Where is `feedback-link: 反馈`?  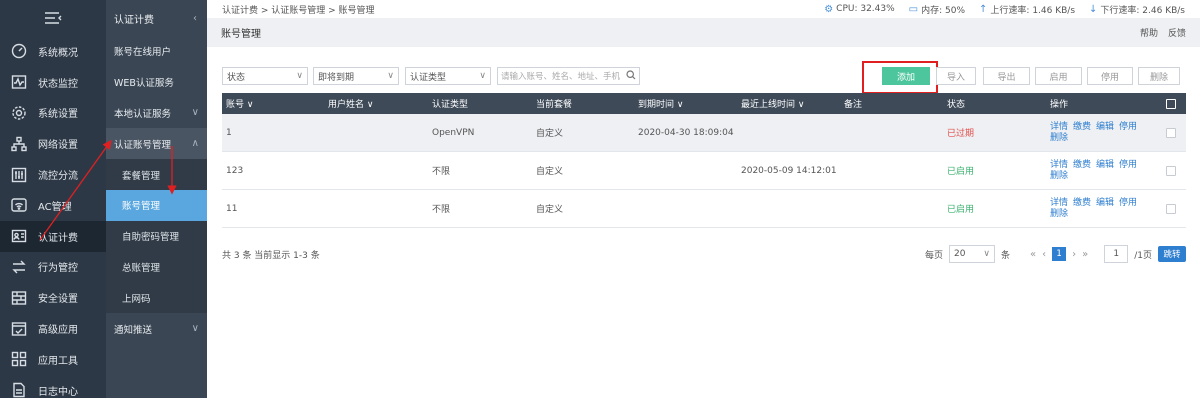
feedback-link: 反馈 is located at coordinates (1177, 32).